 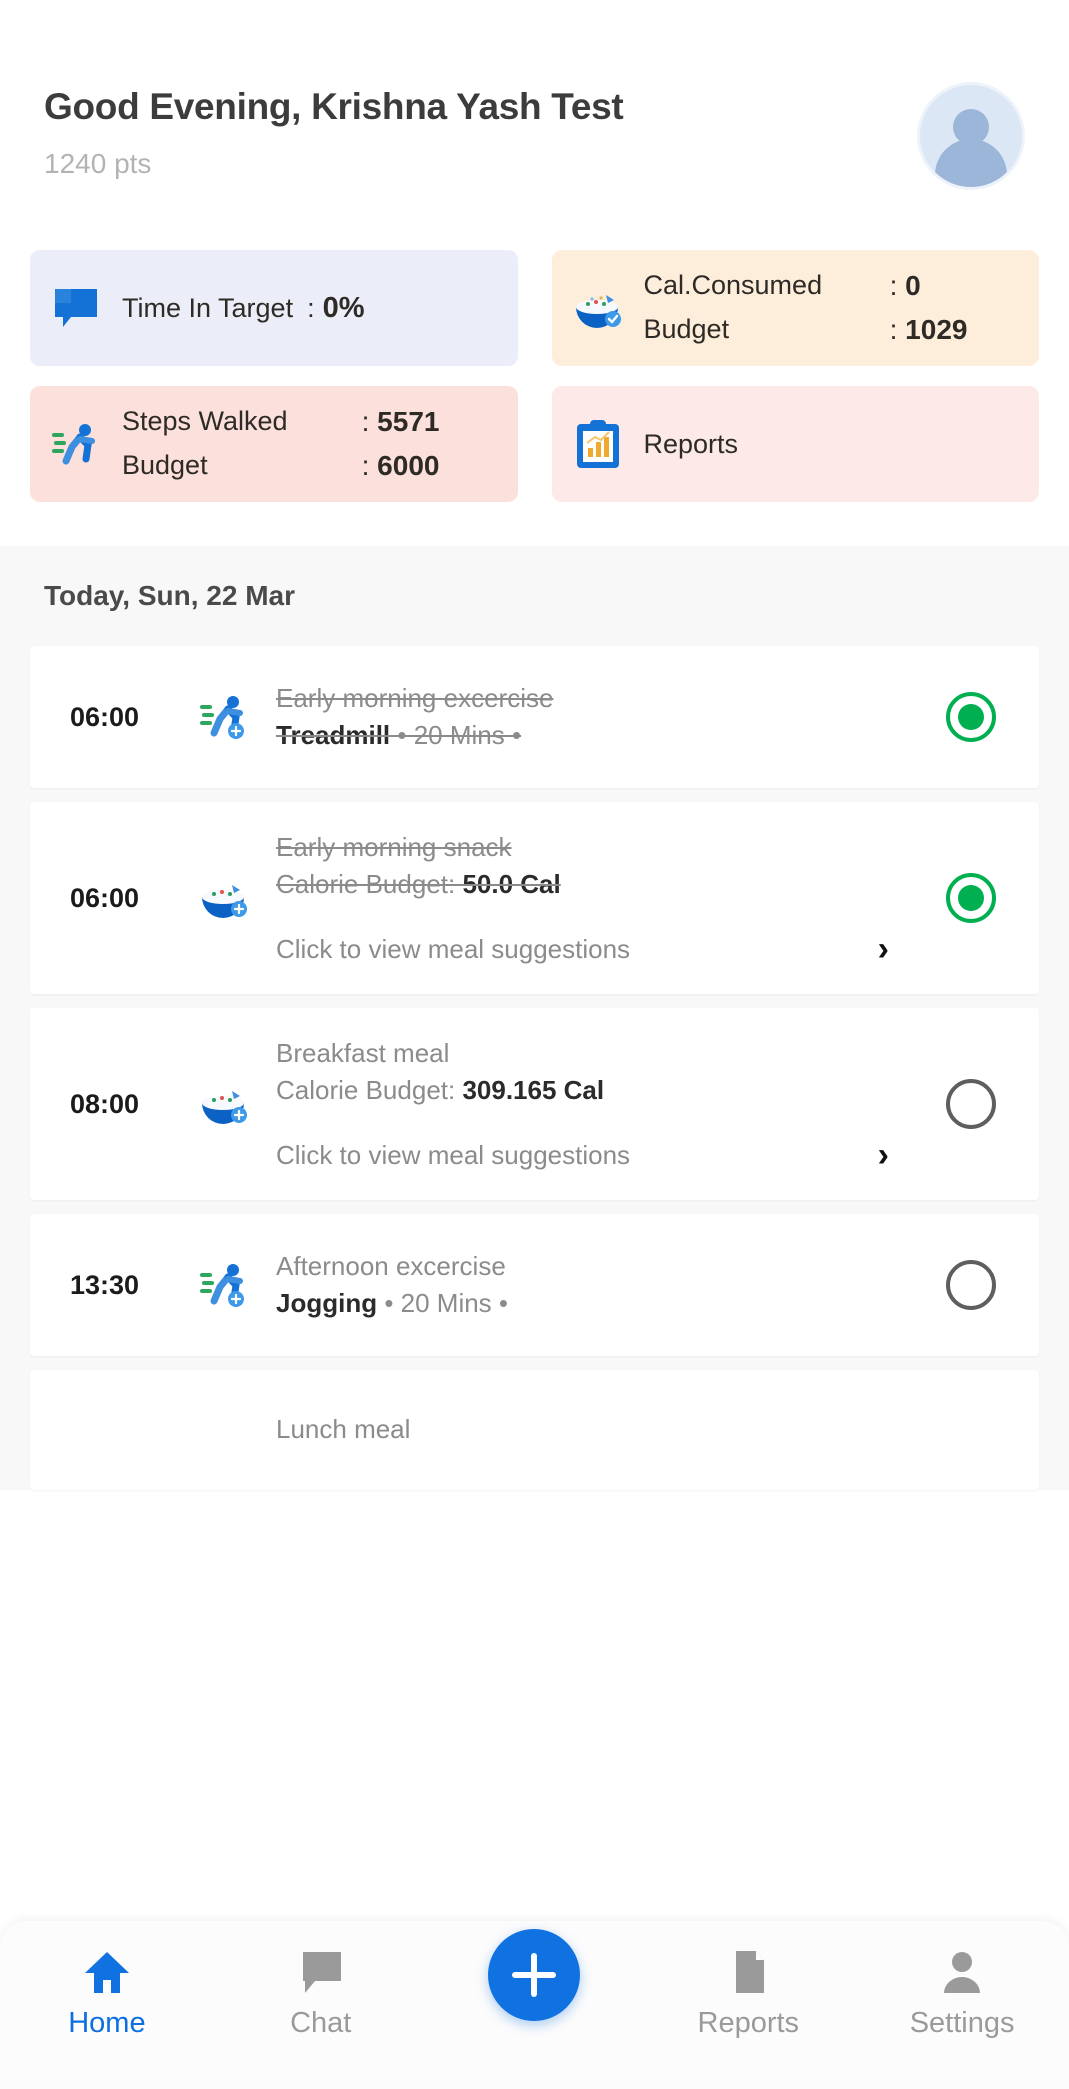 I want to click on timeline-item-time: 08:00, so click(x=105, y=1103).